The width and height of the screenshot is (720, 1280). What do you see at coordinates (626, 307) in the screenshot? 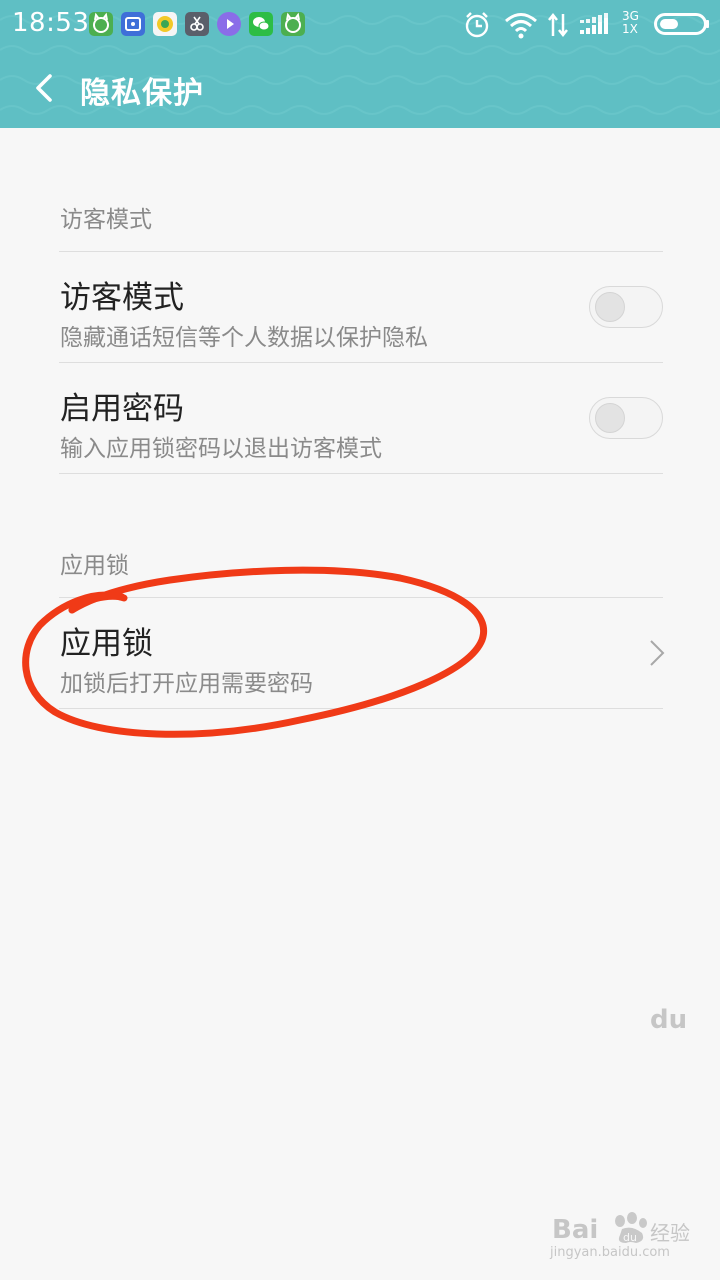
I see `guest-mode-toggle` at bounding box center [626, 307].